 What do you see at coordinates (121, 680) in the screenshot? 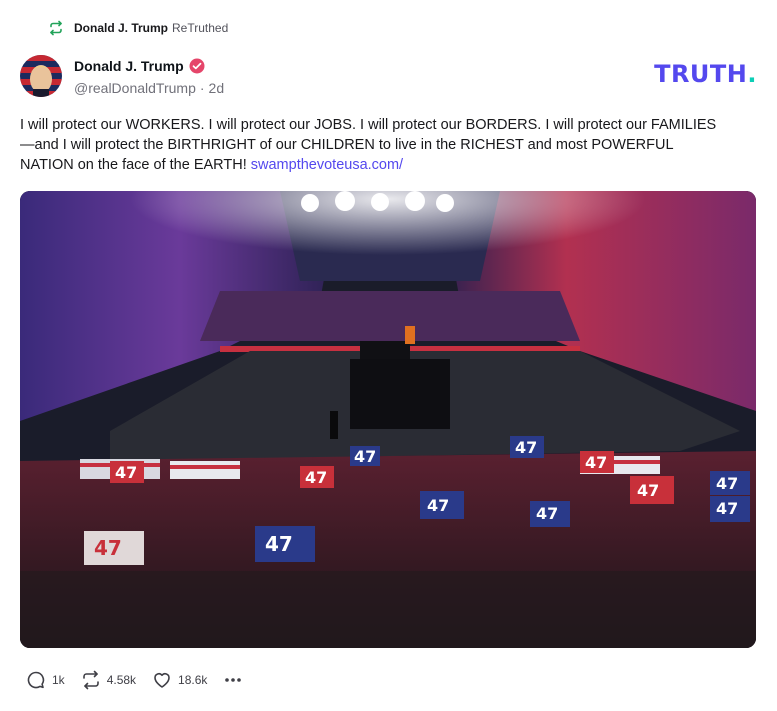
I see `retruth-count: 4.58k` at bounding box center [121, 680].